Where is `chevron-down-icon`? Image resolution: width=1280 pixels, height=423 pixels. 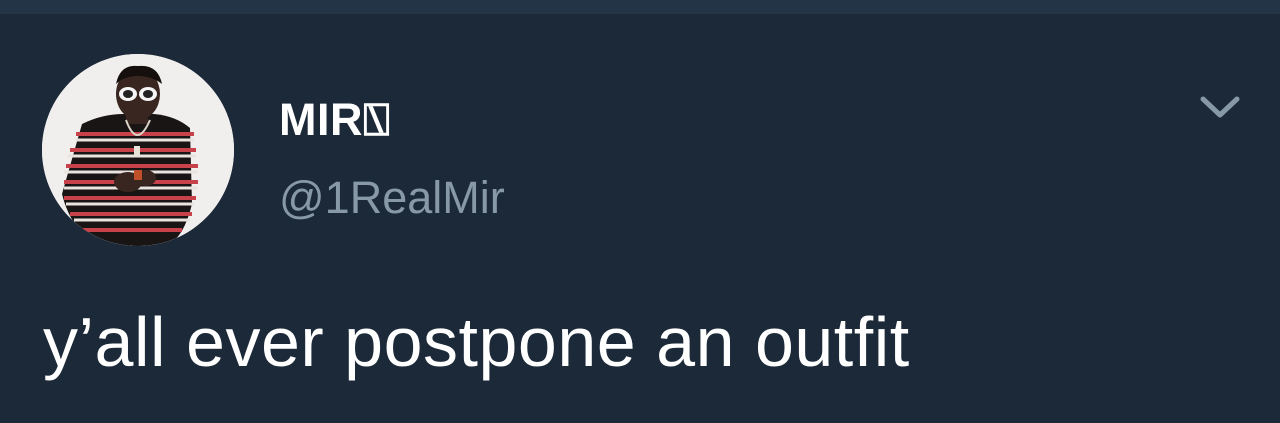 chevron-down-icon is located at coordinates (1220, 107).